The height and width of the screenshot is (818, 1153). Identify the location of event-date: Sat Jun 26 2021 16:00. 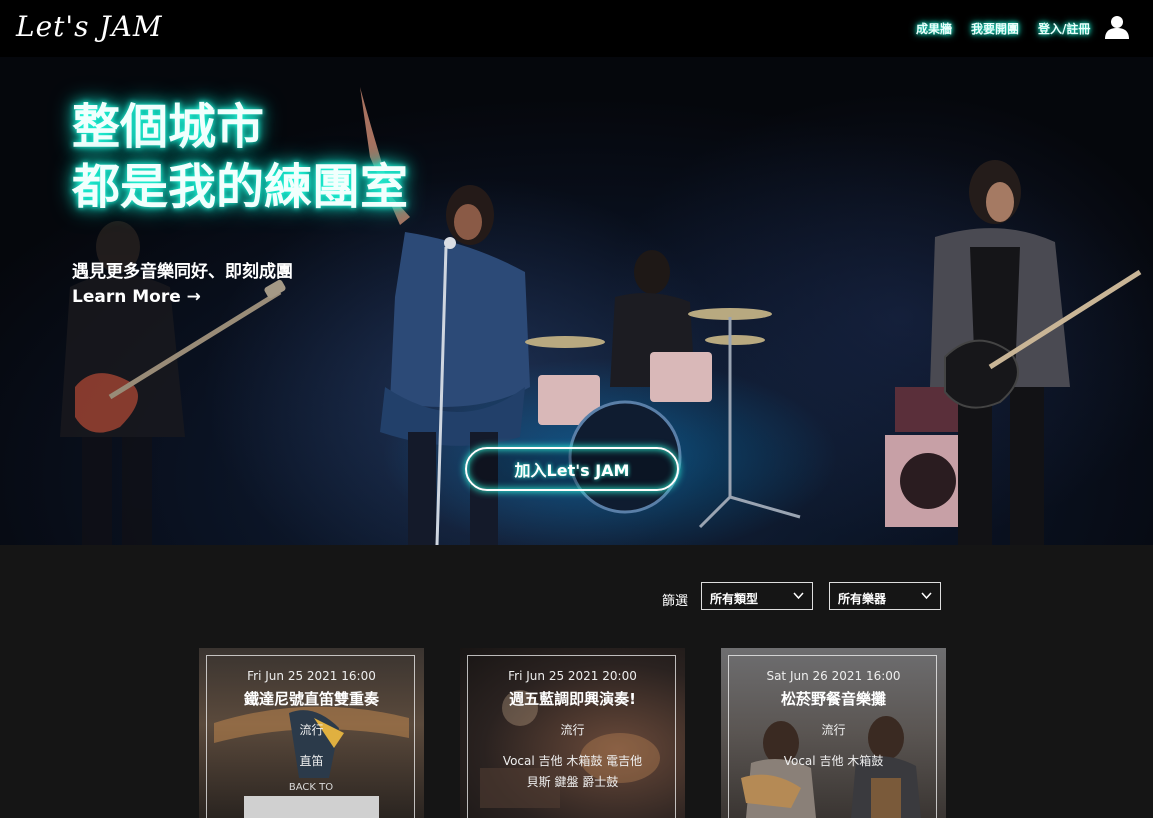
(833, 676).